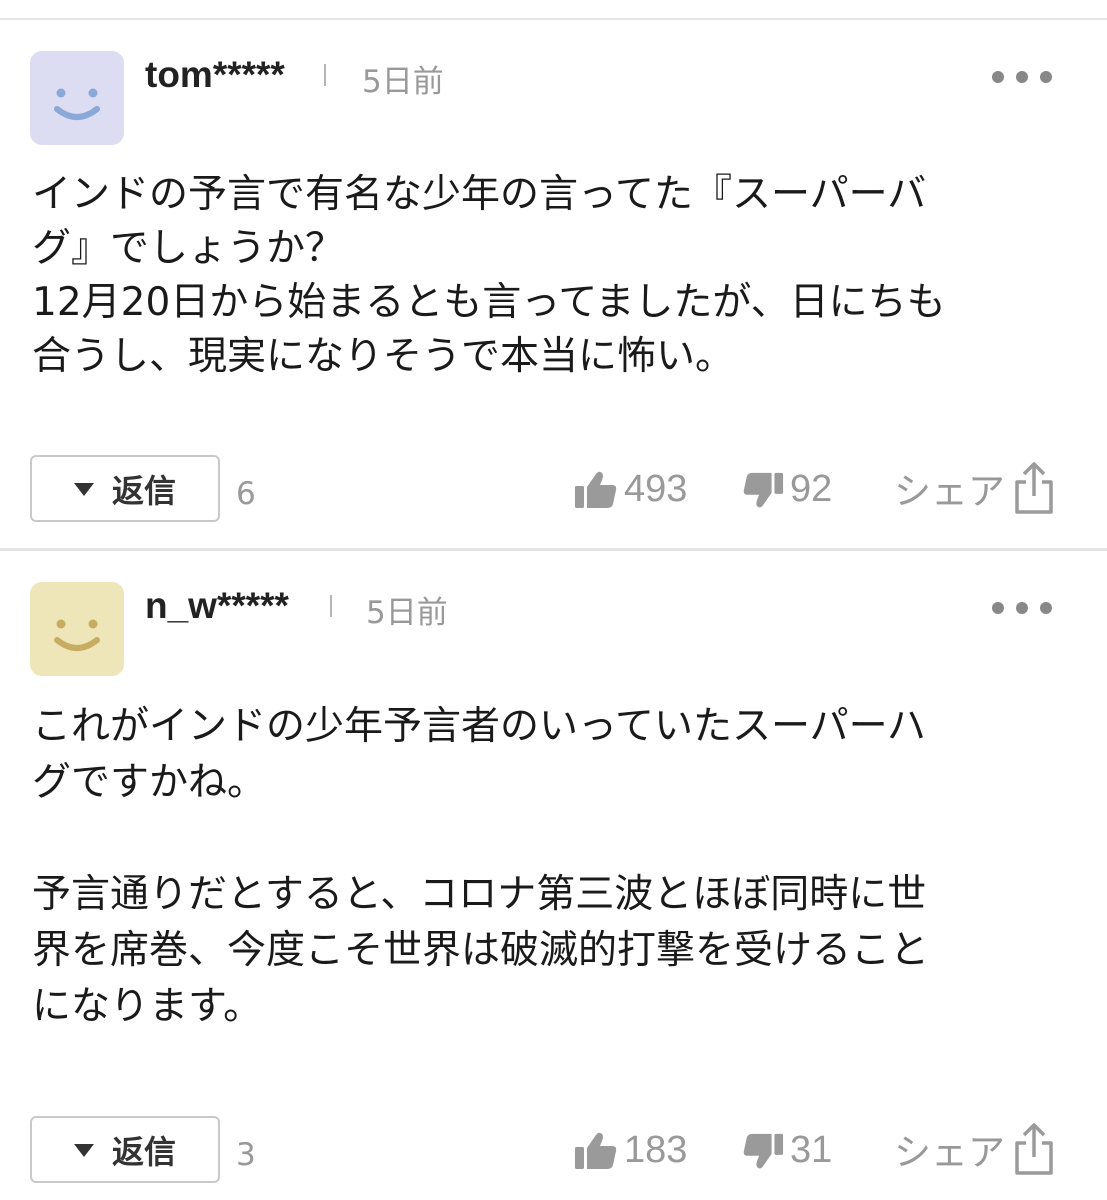 The width and height of the screenshot is (1107, 1200). Describe the element at coordinates (811, 1150) in the screenshot. I see `dislike-count: 31` at that location.